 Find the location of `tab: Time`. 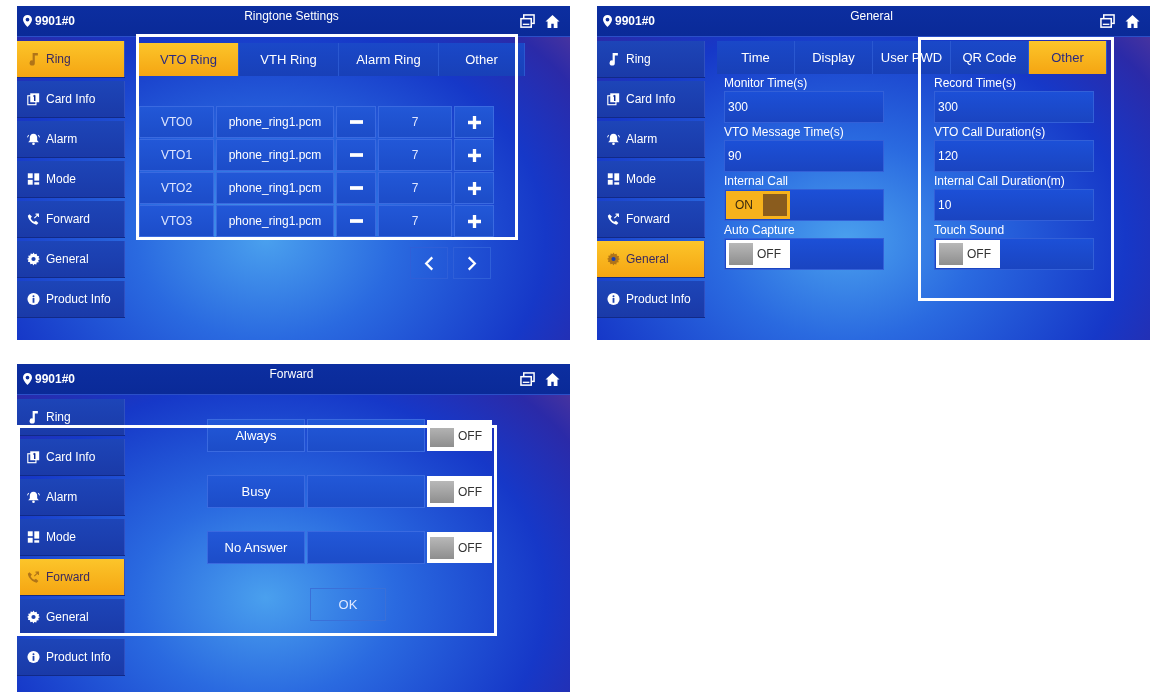

tab: Time is located at coordinates (756, 57).